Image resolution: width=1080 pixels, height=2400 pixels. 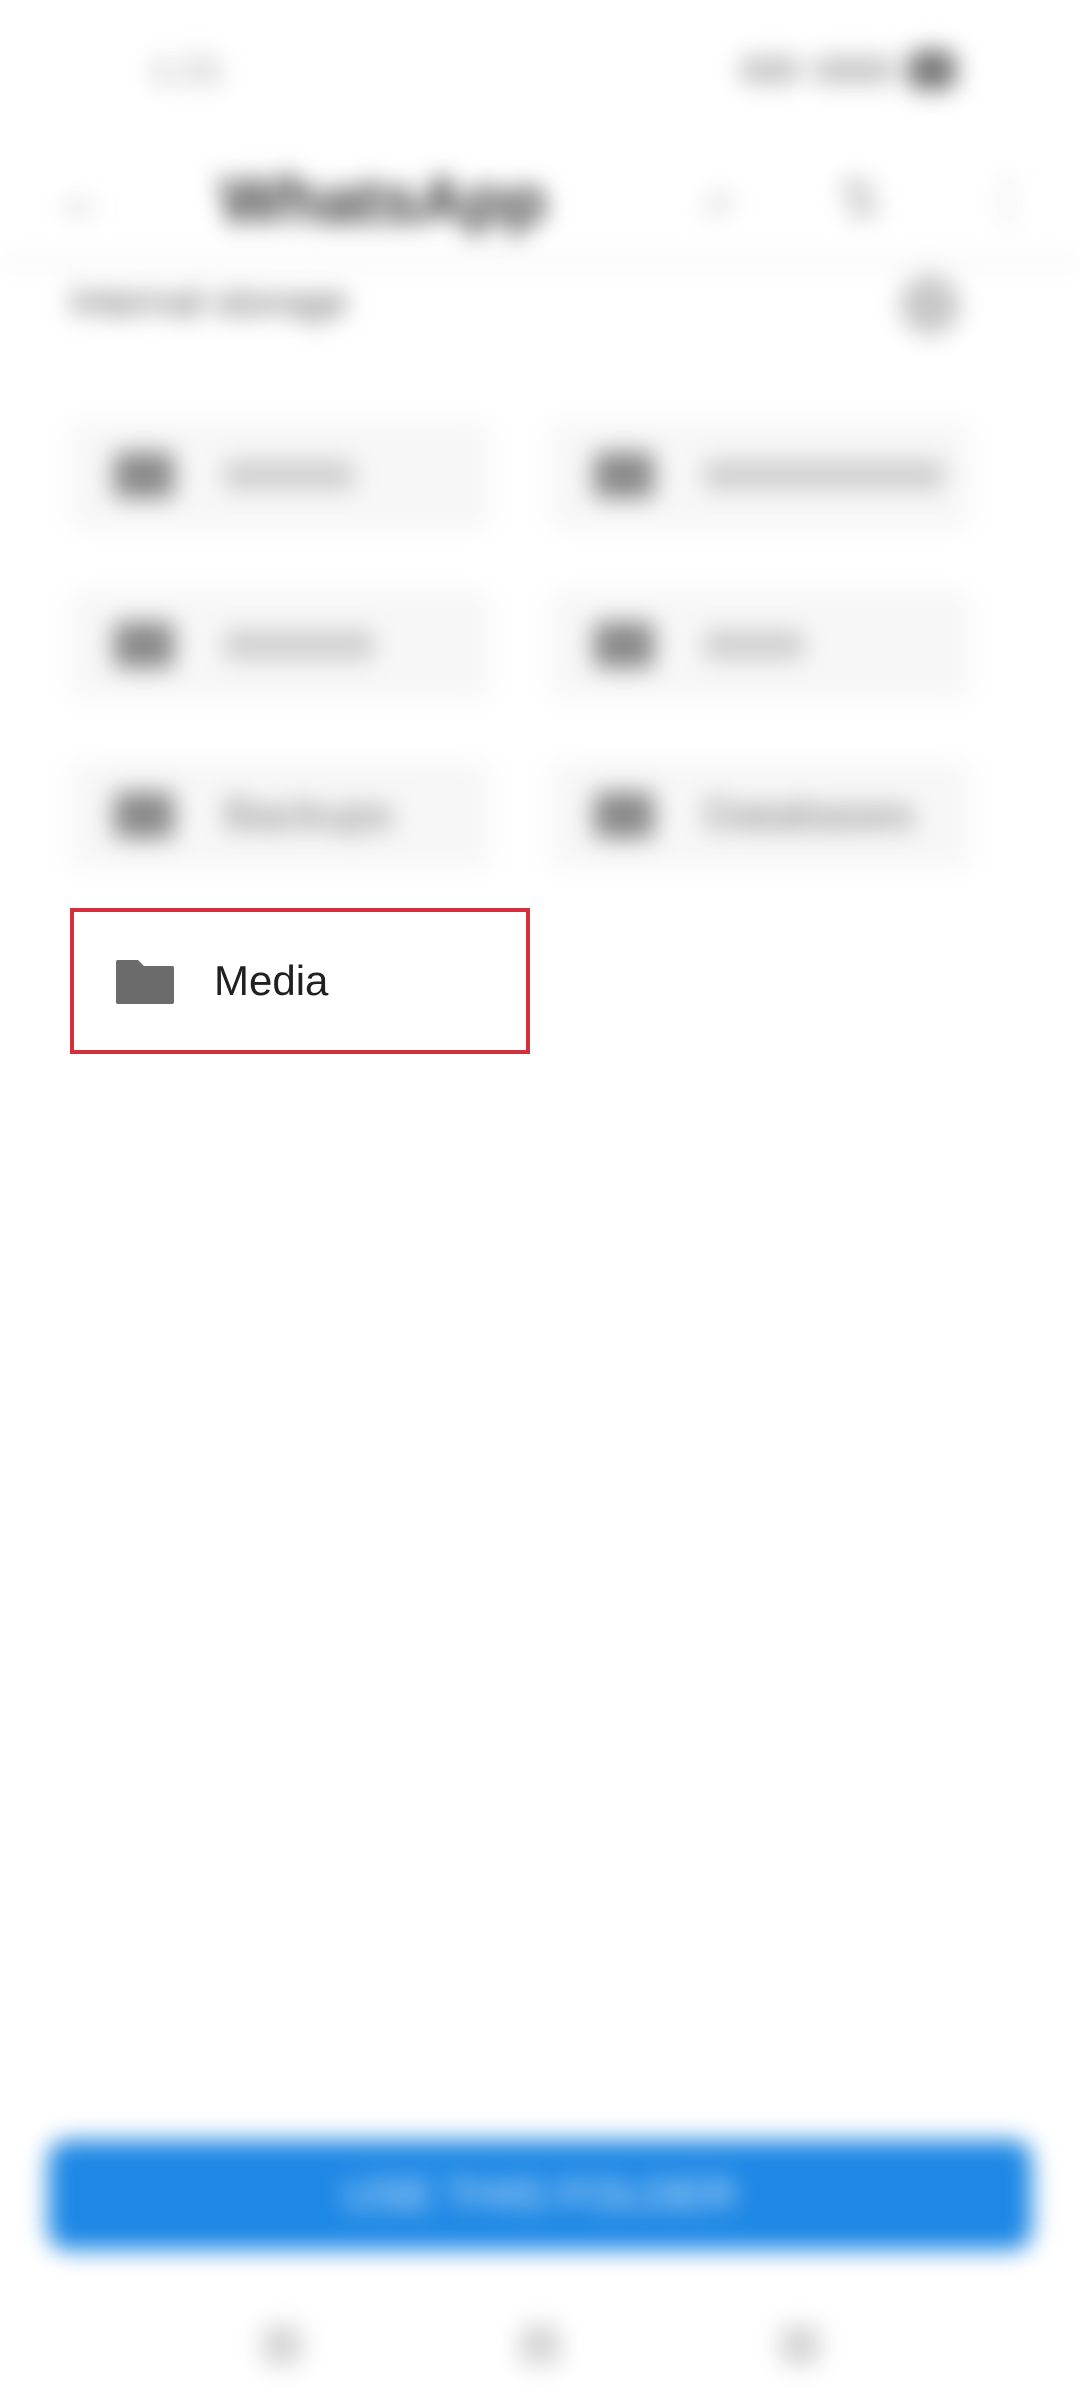 I want to click on list-item-backups: Backups, so click(x=280, y=815).